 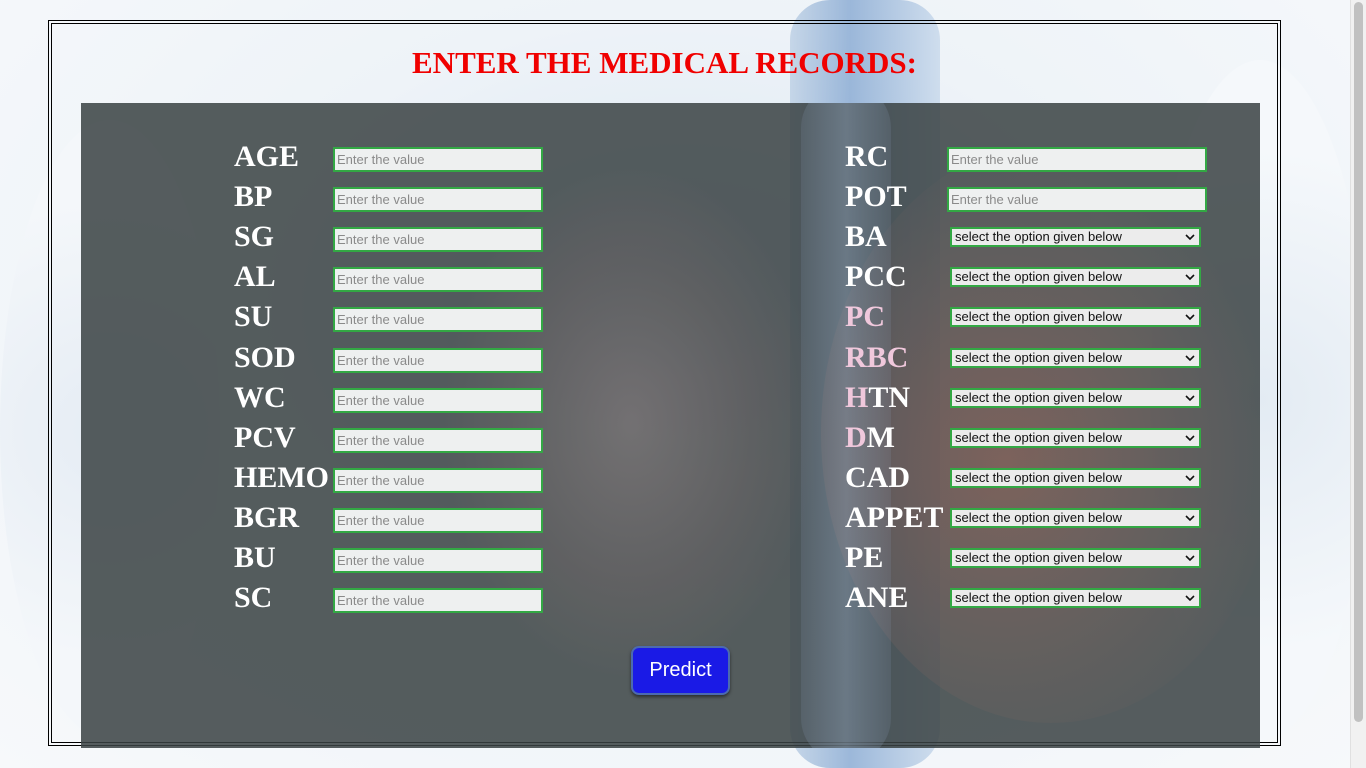 I want to click on pe-select: select the option given below, so click(x=1075, y=558).